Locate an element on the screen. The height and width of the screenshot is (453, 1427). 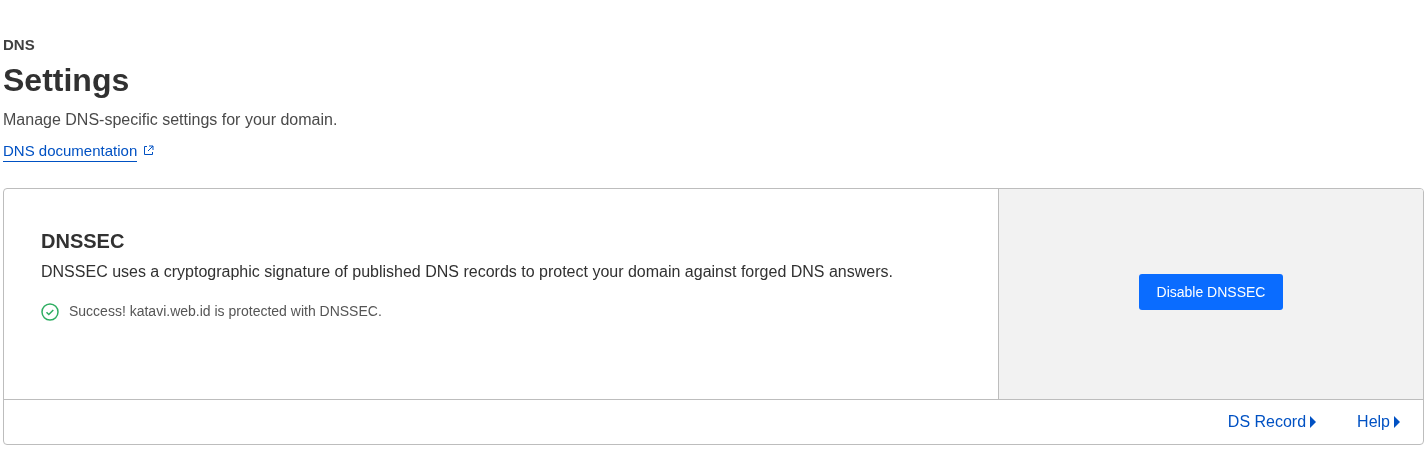
footer-link: Help is located at coordinates (1379, 422).